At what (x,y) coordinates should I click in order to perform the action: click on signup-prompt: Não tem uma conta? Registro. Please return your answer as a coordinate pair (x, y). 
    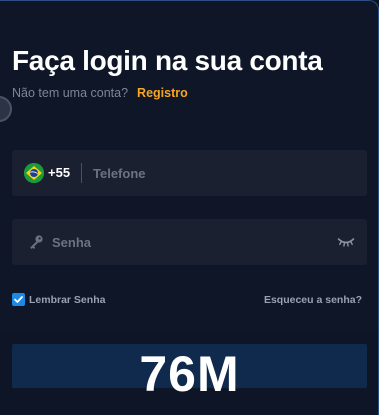
    Looking at the image, I should click on (100, 93).